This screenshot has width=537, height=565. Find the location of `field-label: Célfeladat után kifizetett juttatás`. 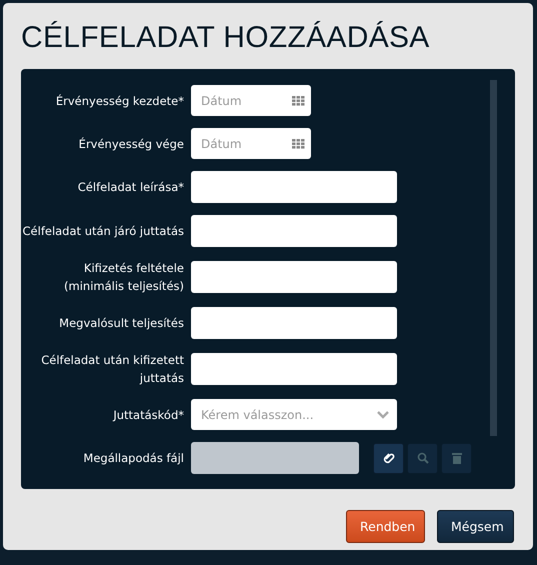

field-label: Célfeladat után kifizetett juttatás is located at coordinates (112, 369).